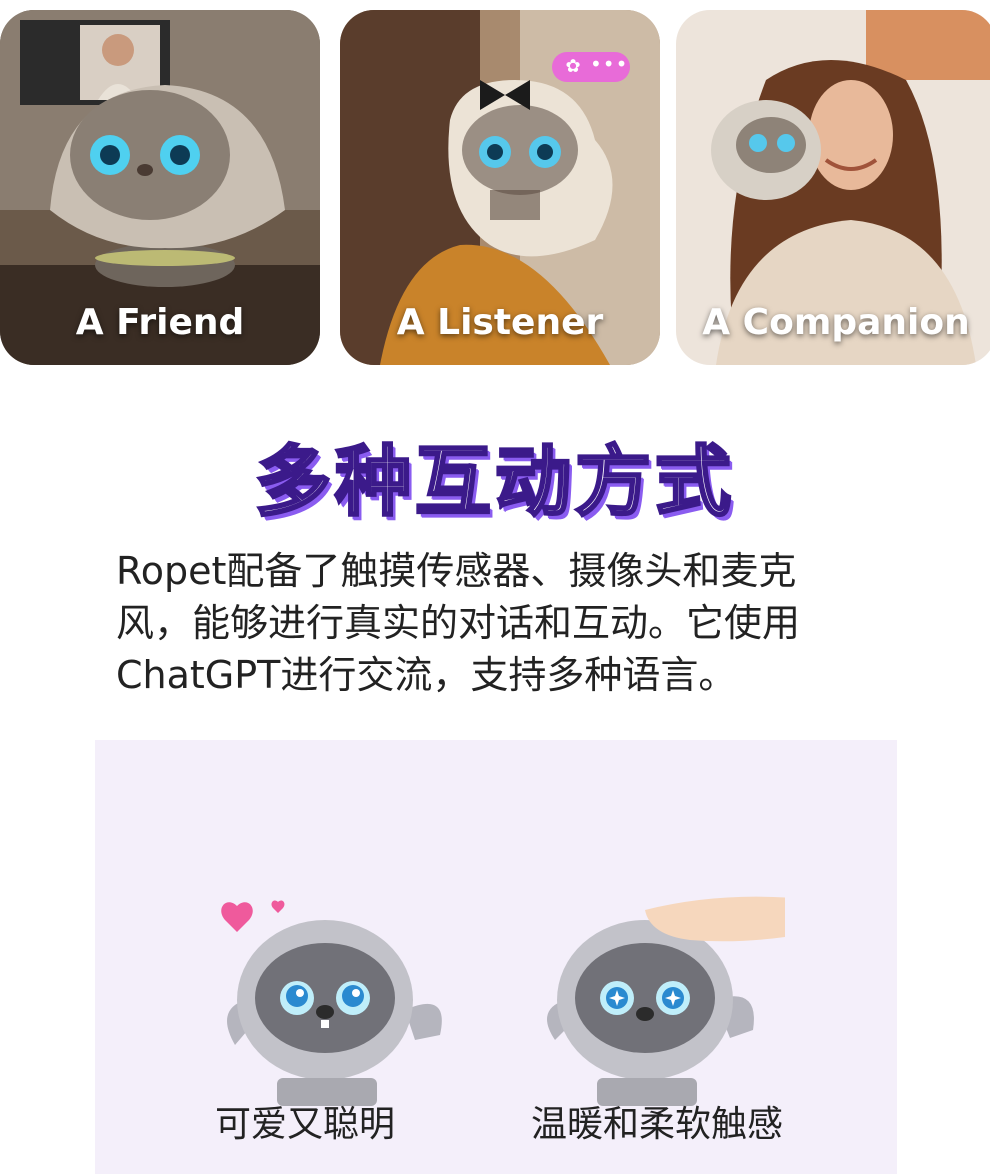 The image size is (990, 1174). What do you see at coordinates (500, 322) in the screenshot?
I see `card-label-listener: A Listener` at bounding box center [500, 322].